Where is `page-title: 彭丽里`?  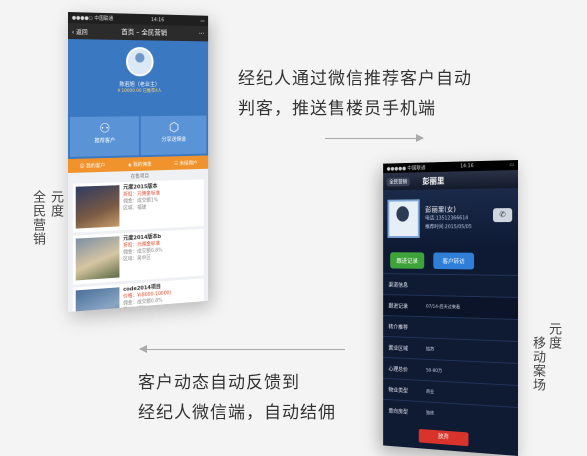 page-title: 彭丽里 is located at coordinates (433, 180).